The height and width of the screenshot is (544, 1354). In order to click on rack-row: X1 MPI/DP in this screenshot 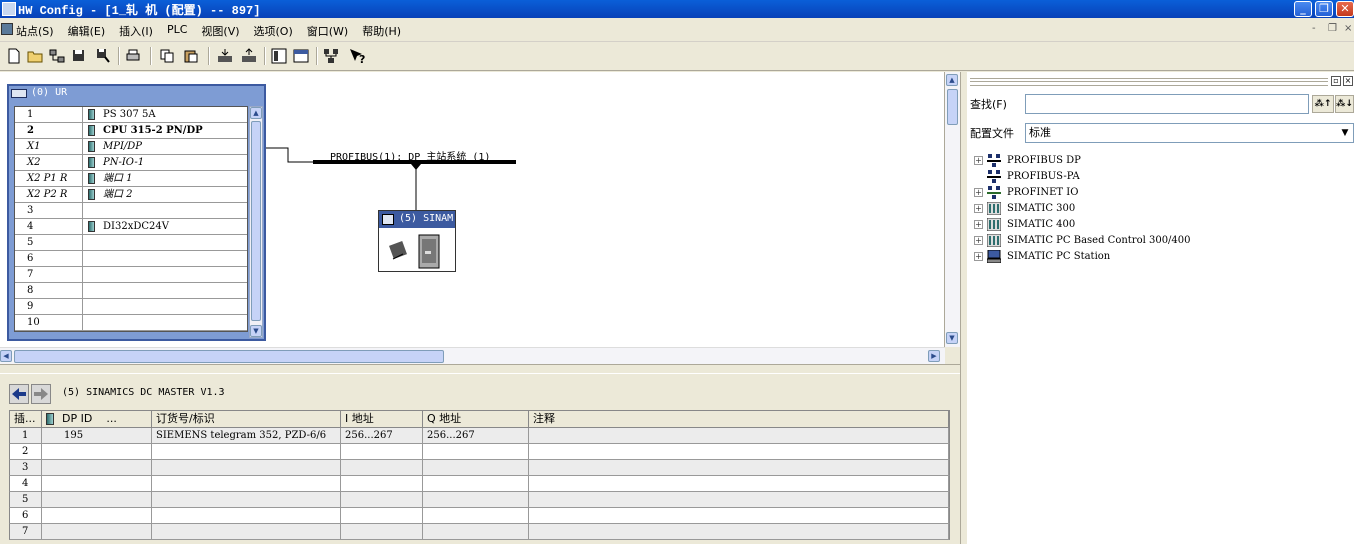, I will do `click(131, 147)`.